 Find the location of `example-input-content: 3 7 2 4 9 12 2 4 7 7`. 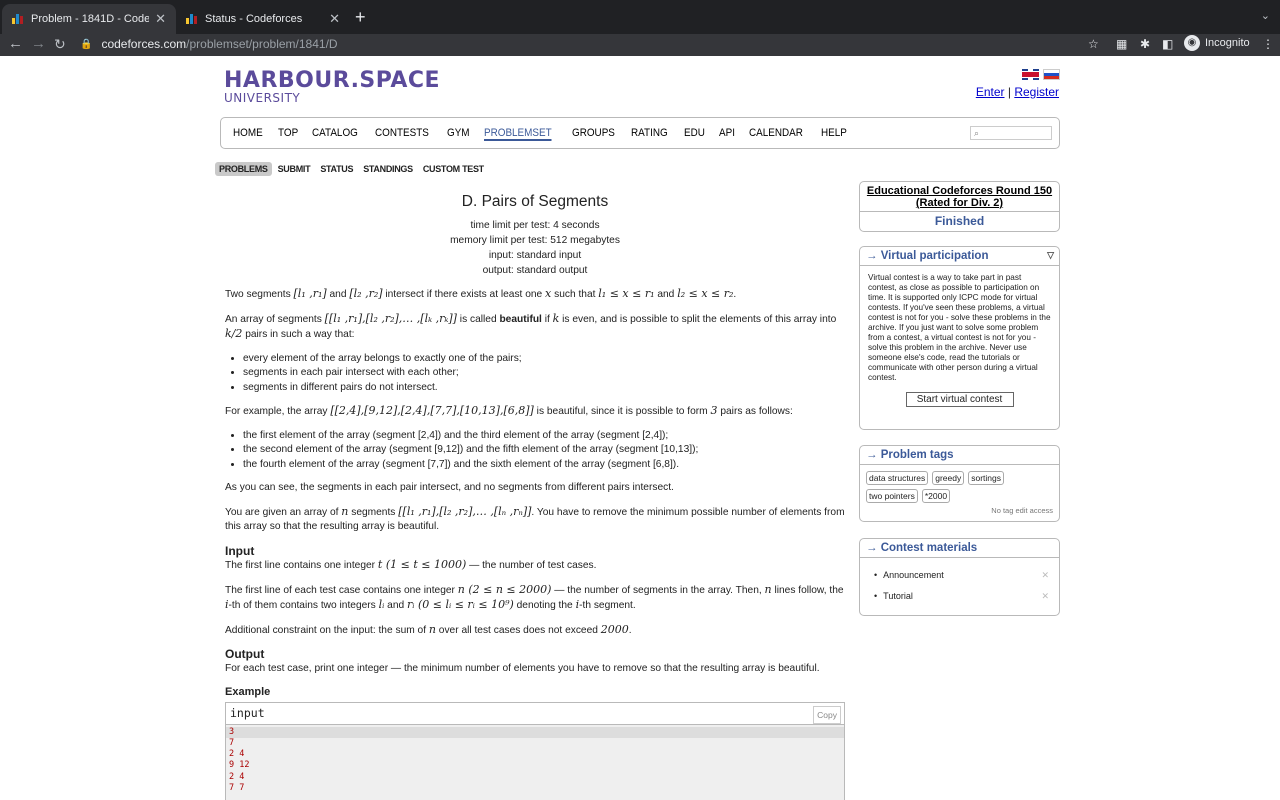

example-input-content: 3 7 2 4 9 12 2 4 7 7 is located at coordinates (535, 762).